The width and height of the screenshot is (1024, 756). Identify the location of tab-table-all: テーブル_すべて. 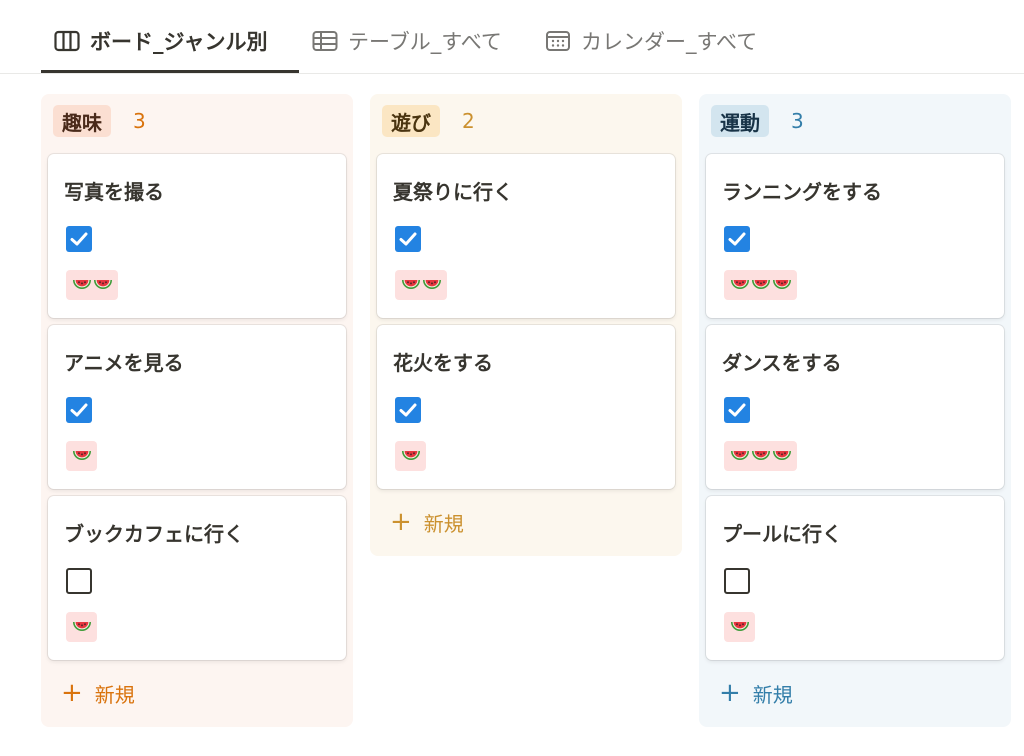
(407, 41).